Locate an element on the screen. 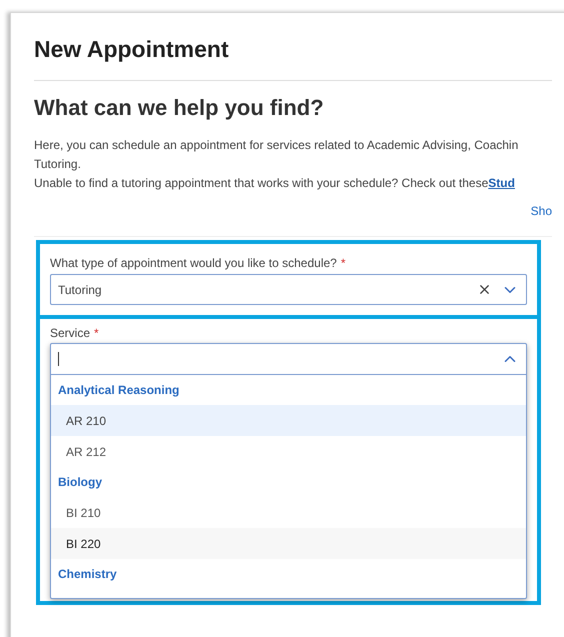 This screenshot has width=564, height=637. appointment-type-select: Tutoring is located at coordinates (288, 289).